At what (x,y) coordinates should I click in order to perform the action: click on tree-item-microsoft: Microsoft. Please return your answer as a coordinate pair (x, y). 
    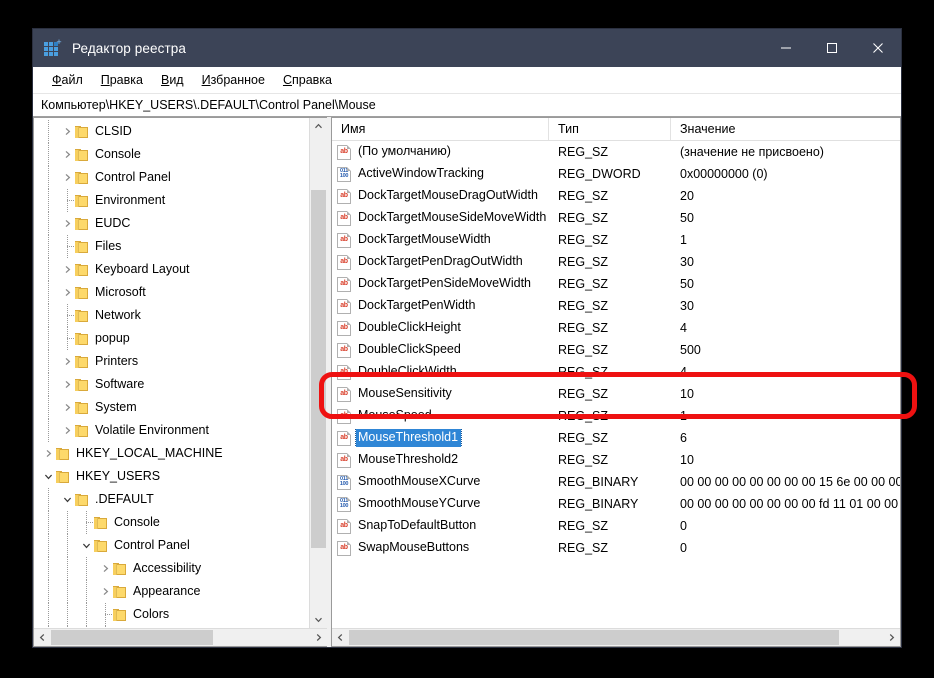
    Looking at the image, I should click on (171, 292).